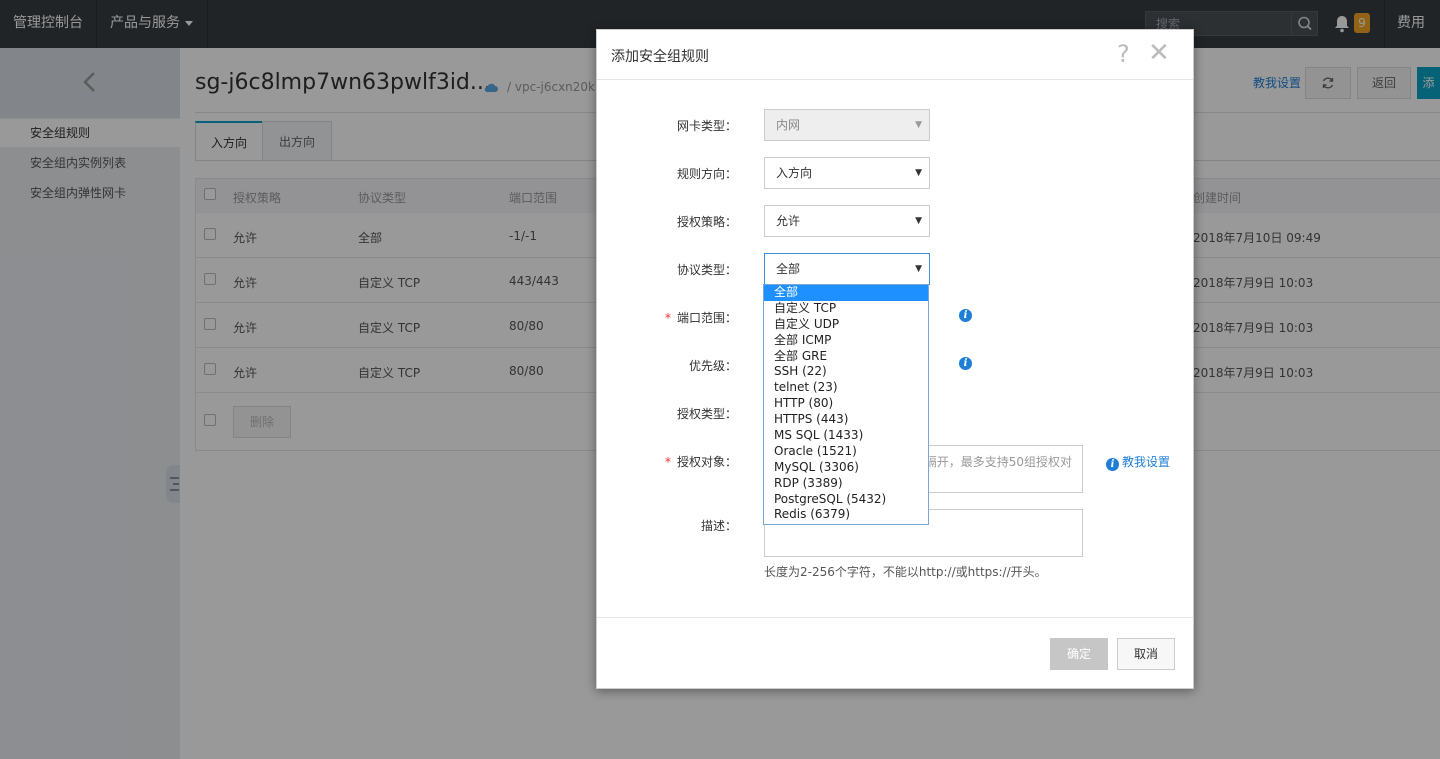 This screenshot has width=1440, height=759. Describe the element at coordinates (846, 484) in the screenshot. I see `protocol-option: RDP (3389)` at that location.